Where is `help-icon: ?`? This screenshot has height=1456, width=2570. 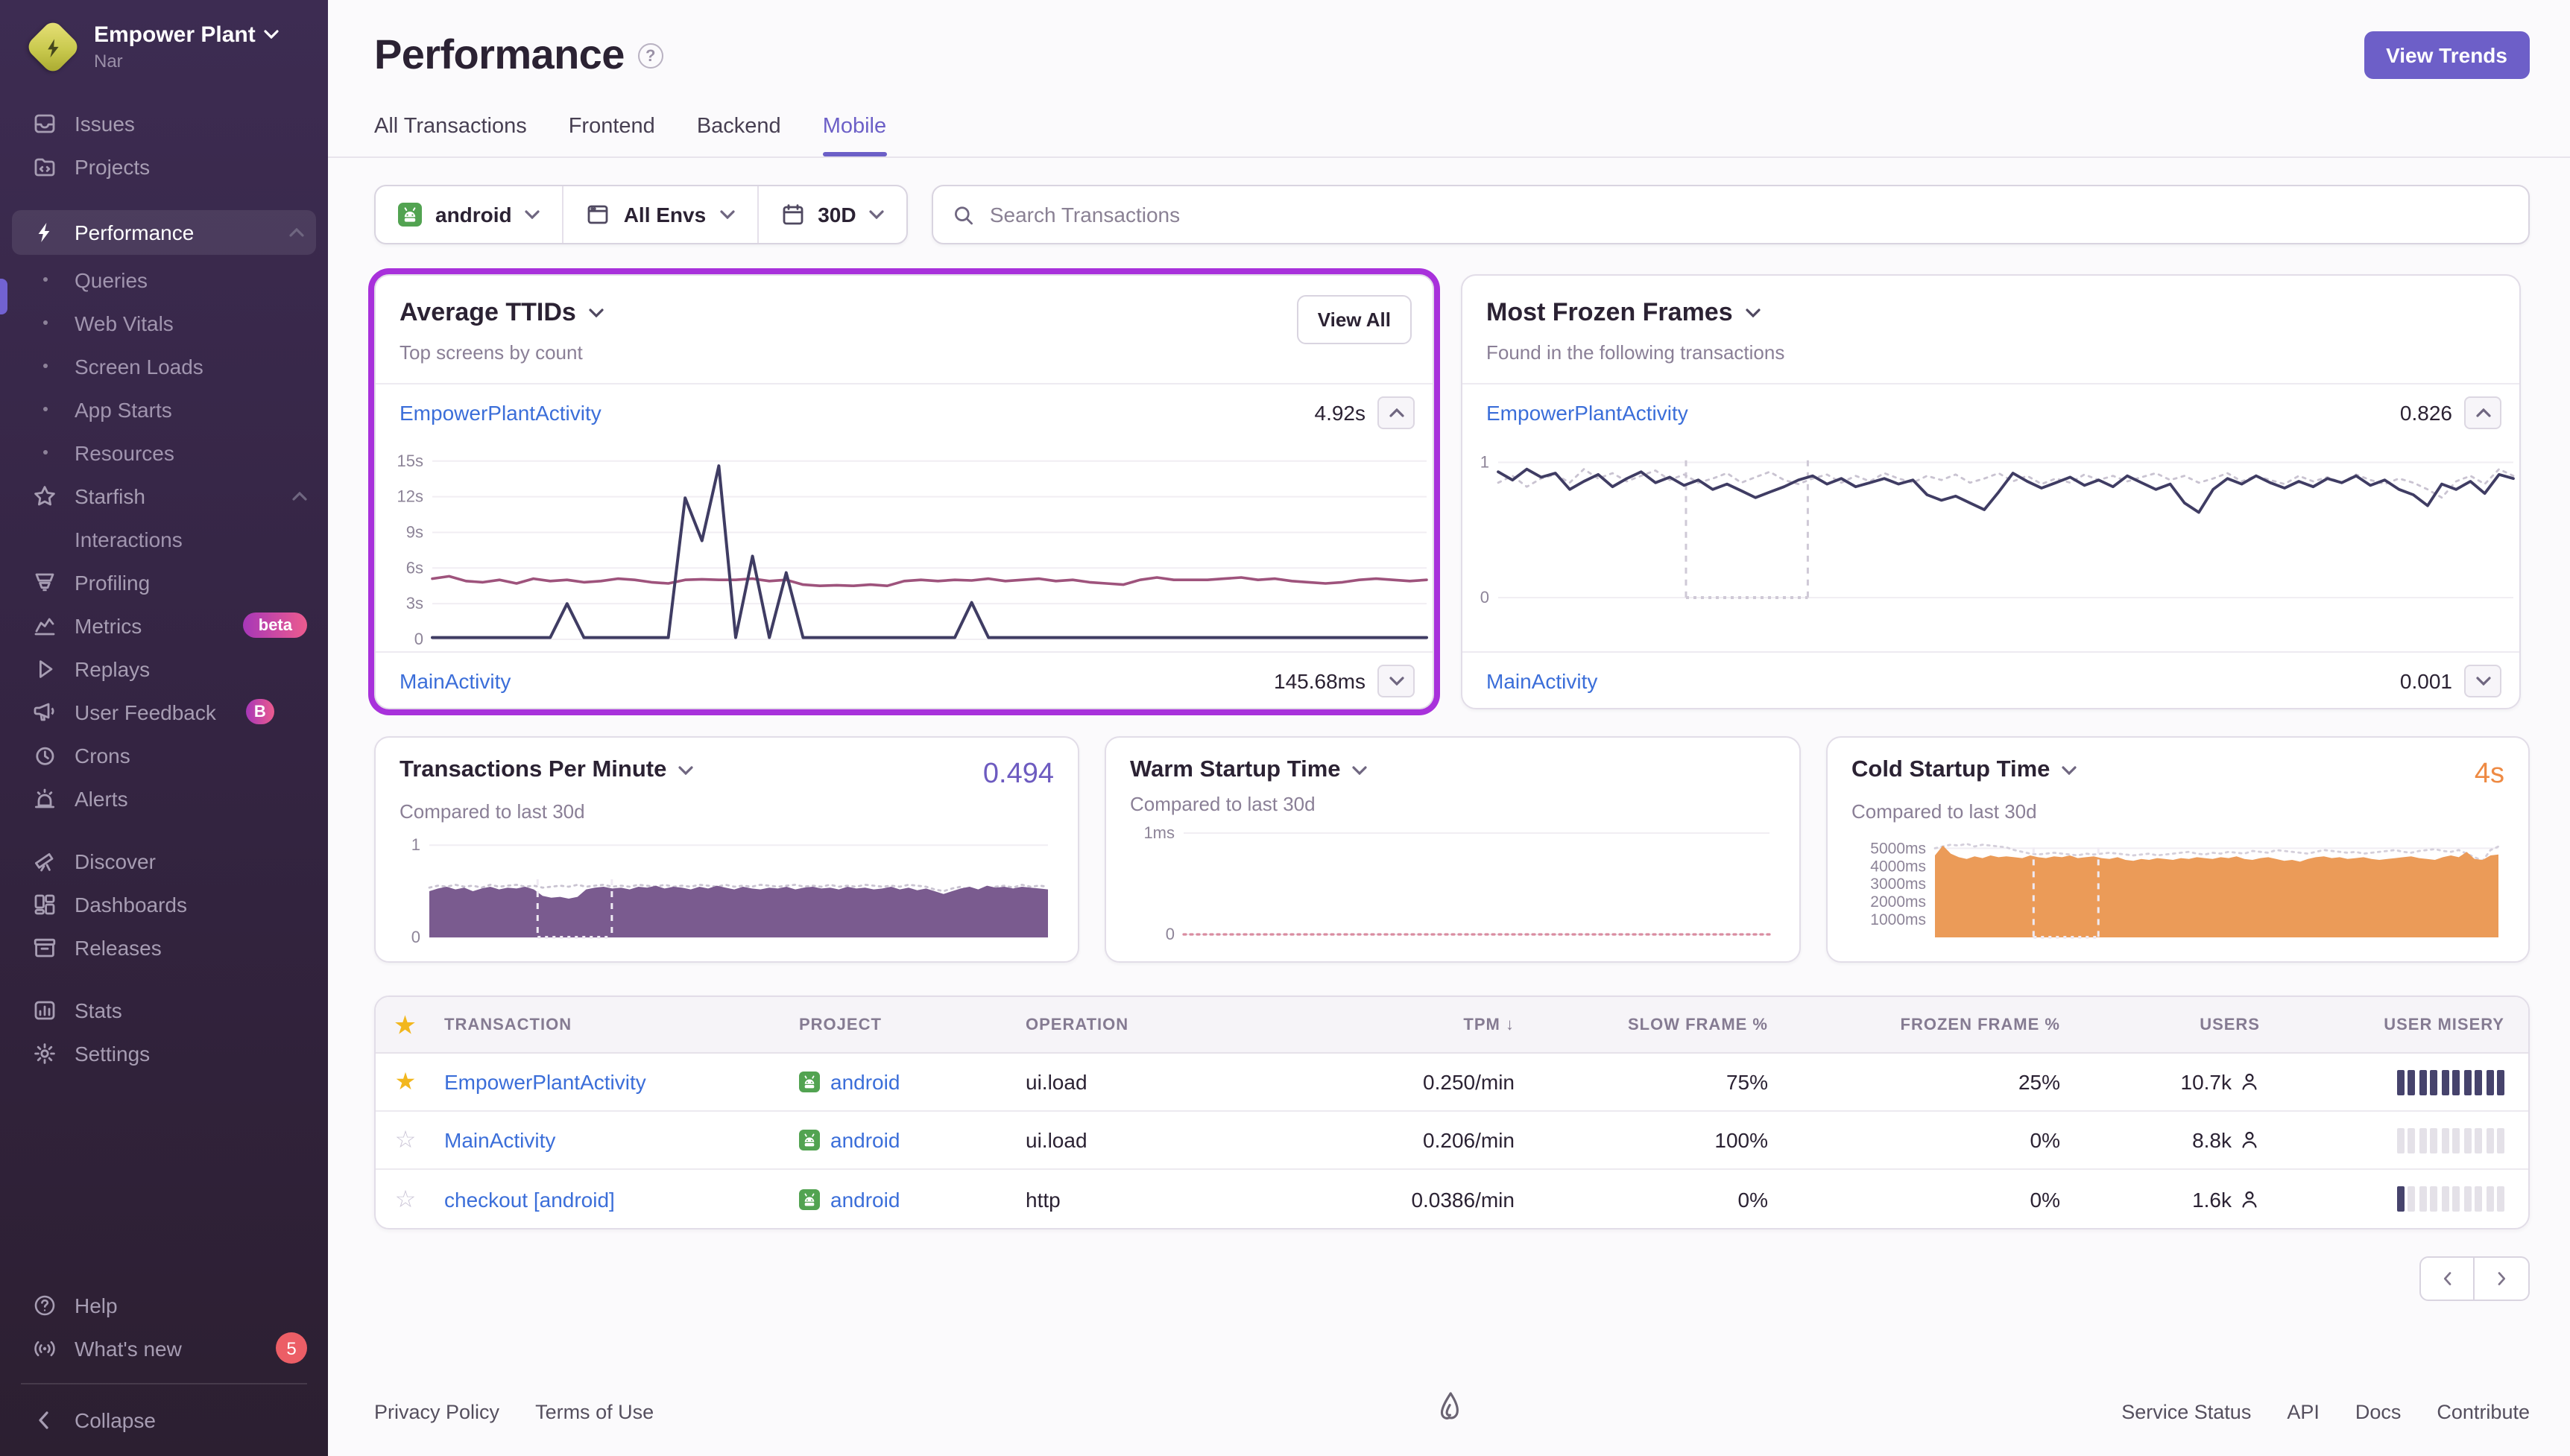
help-icon: ? is located at coordinates (650, 56).